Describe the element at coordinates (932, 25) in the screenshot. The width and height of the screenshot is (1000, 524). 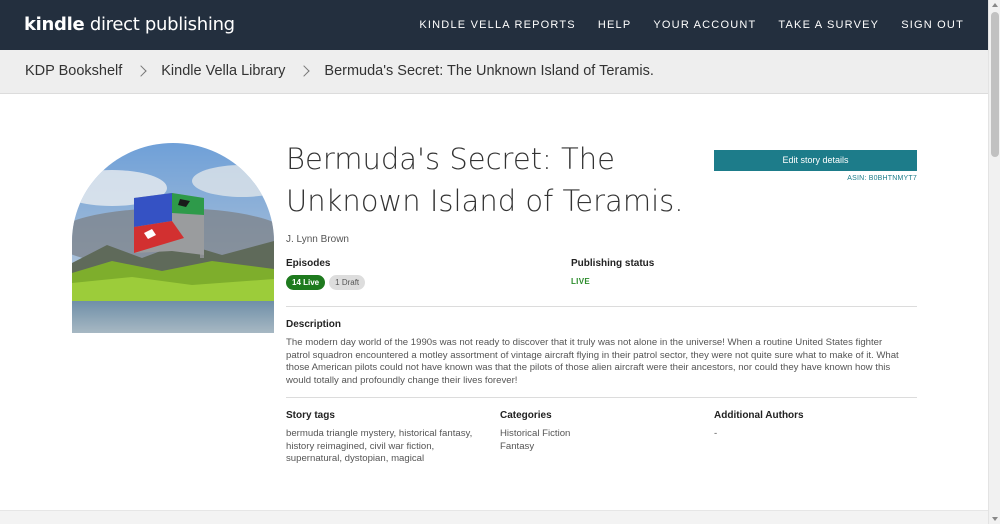
I see `nav-sign-out: SIGN OUT` at that location.